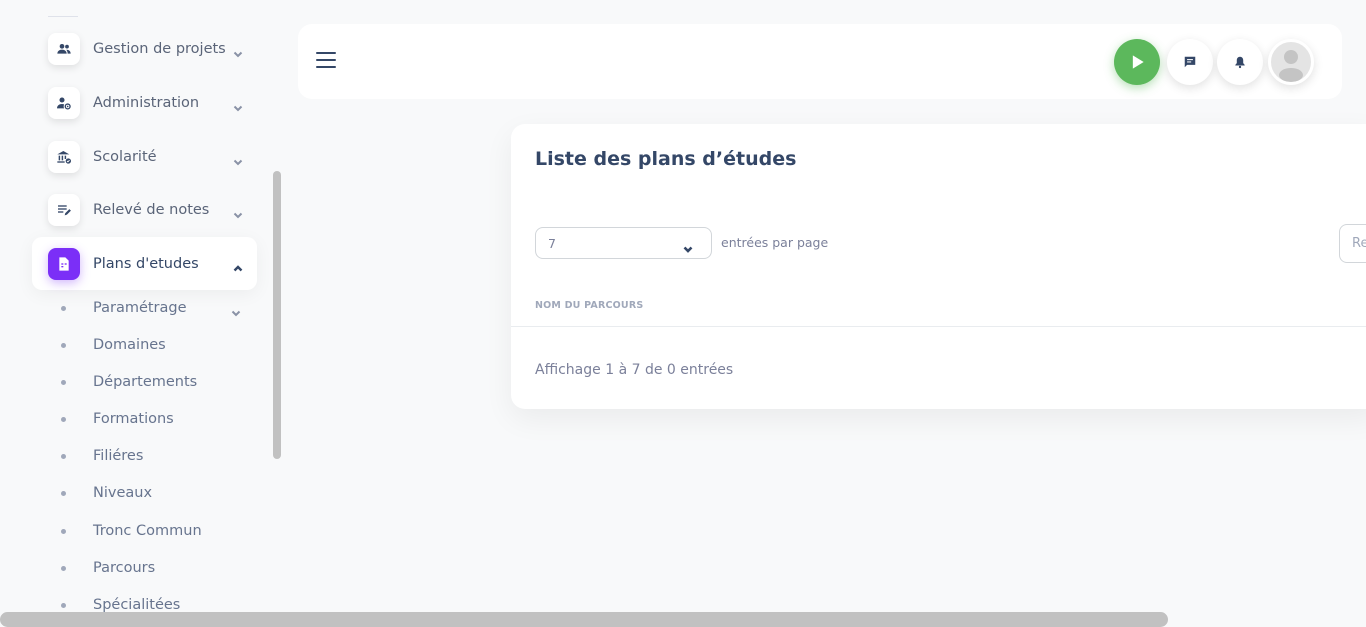 The height and width of the screenshot is (627, 1366). I want to click on hamburger-icon, so click(326, 61).